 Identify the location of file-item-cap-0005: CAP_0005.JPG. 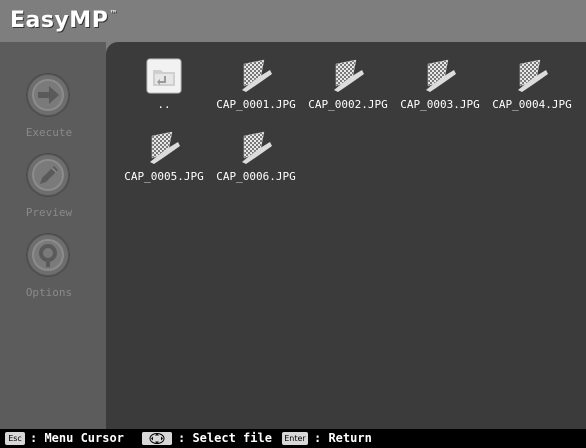
(160, 160).